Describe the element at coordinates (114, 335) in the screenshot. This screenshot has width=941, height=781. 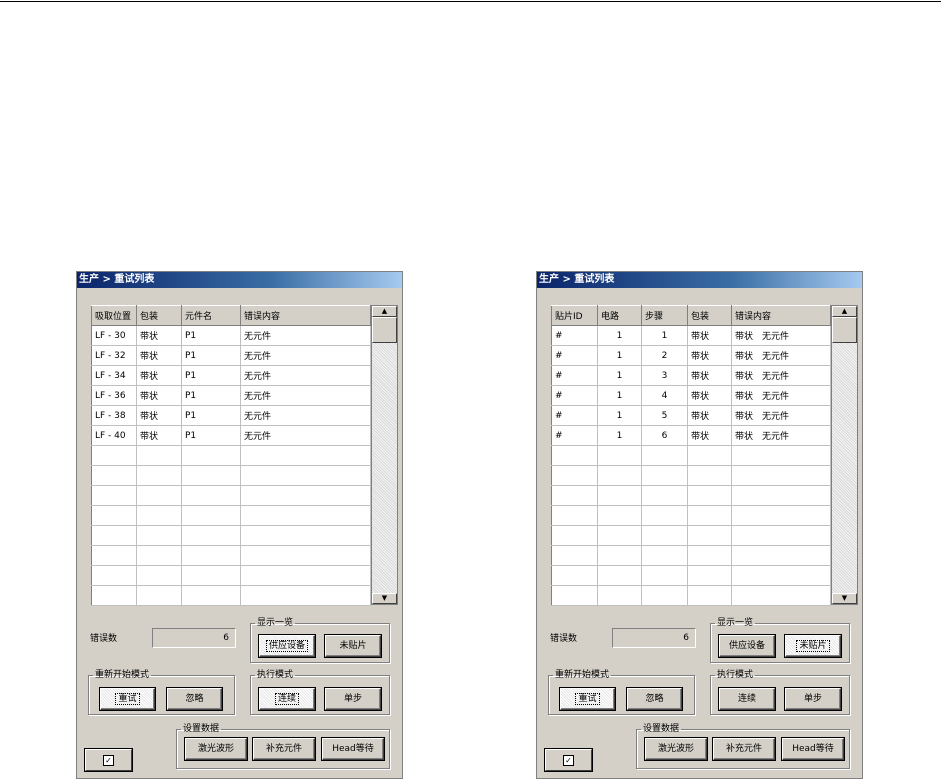
I see `table-cell: LF - 30` at that location.